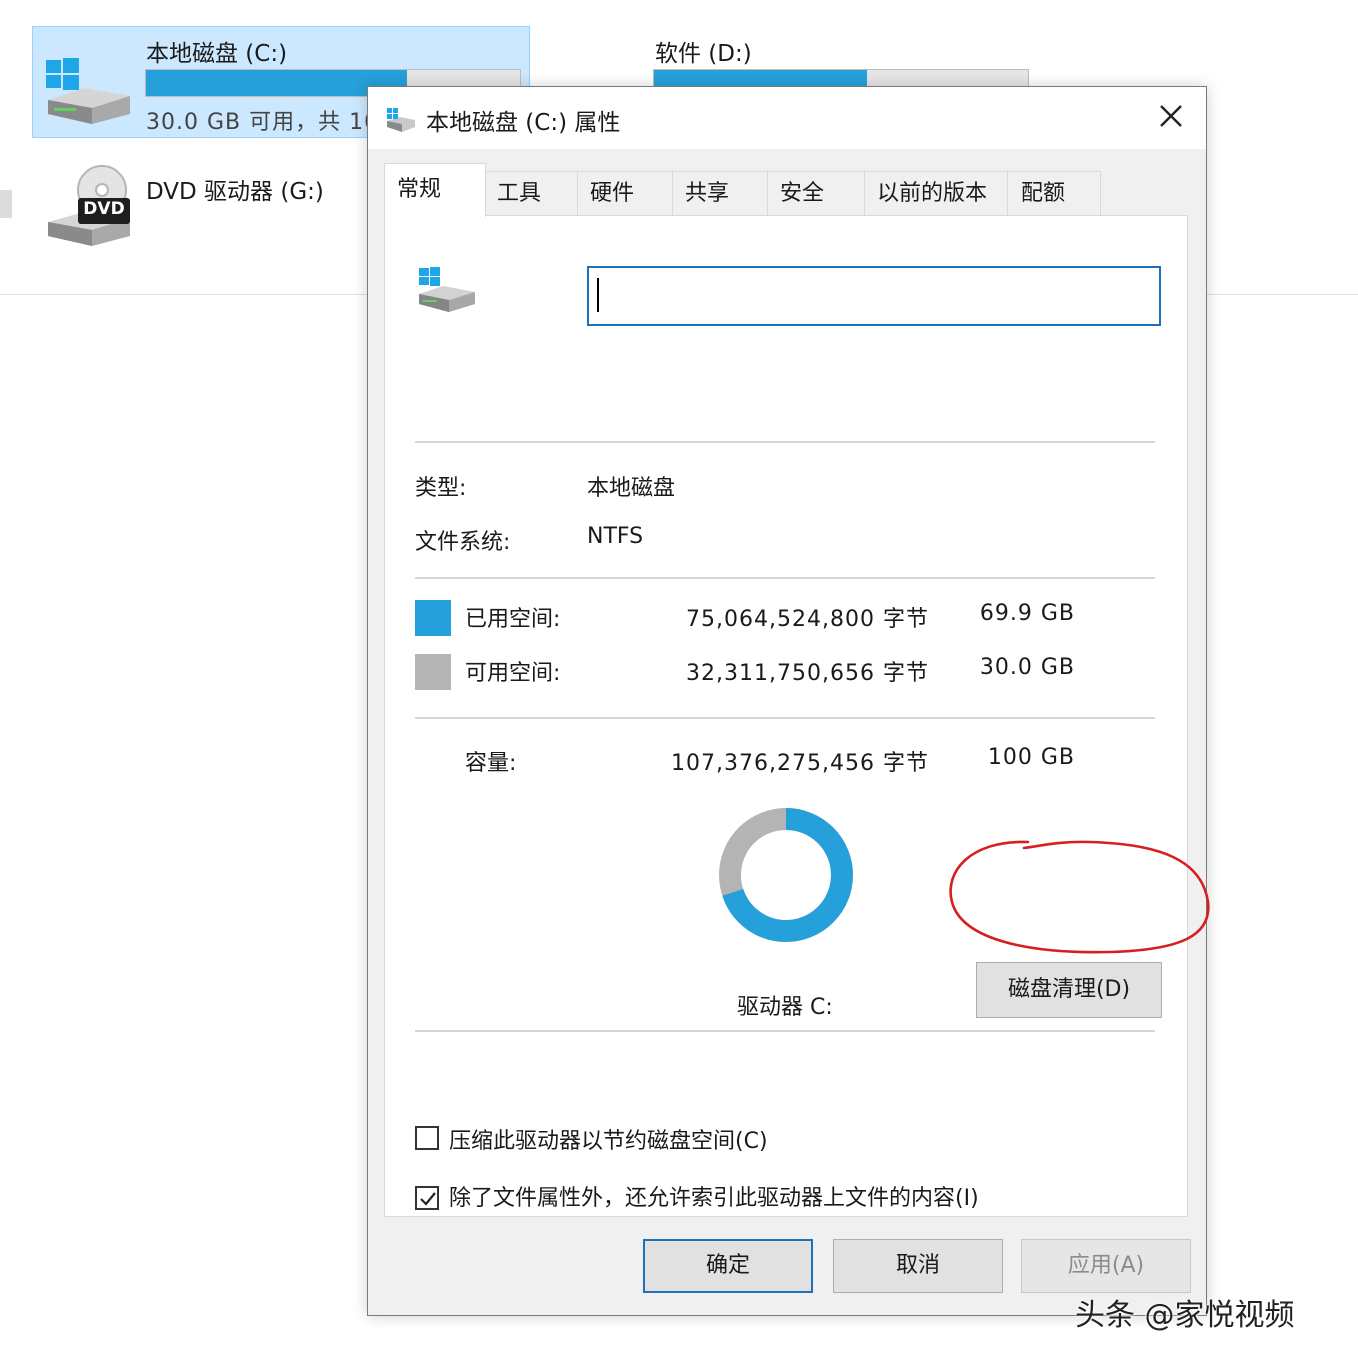 The height and width of the screenshot is (1360, 1358). What do you see at coordinates (491, 763) in the screenshot?
I see `capacity-label: 容量:` at bounding box center [491, 763].